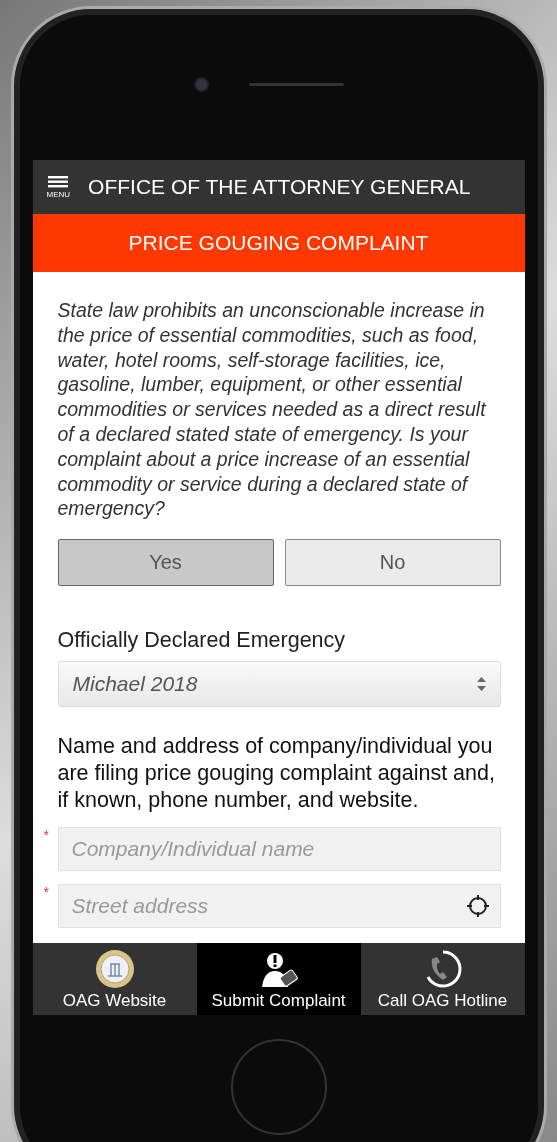 This screenshot has width=557, height=1142. What do you see at coordinates (279, 187) in the screenshot?
I see `app-title: OFFICE OF THE ATTORNEY GENERAL` at bounding box center [279, 187].